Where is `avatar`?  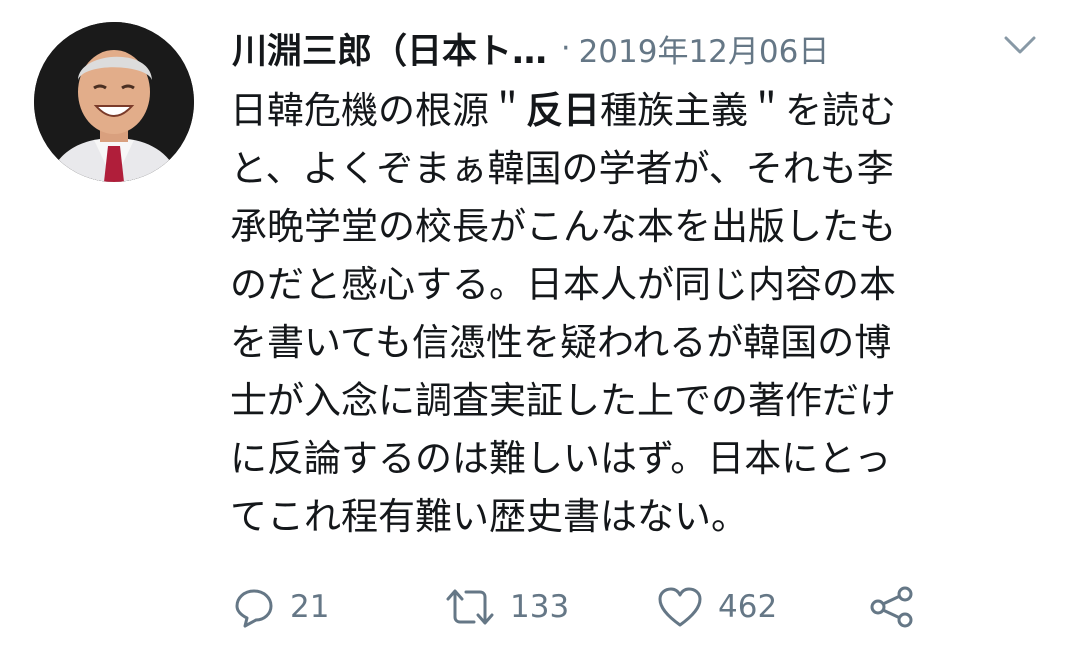 avatar is located at coordinates (114, 102).